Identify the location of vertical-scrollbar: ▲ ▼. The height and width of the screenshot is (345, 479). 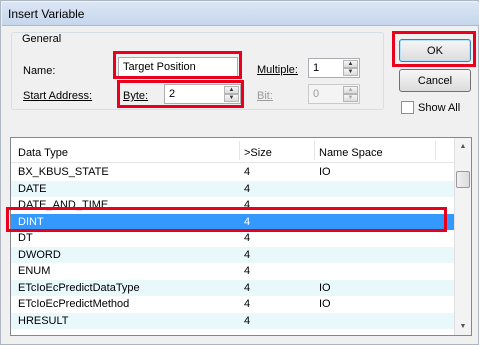
(462, 236).